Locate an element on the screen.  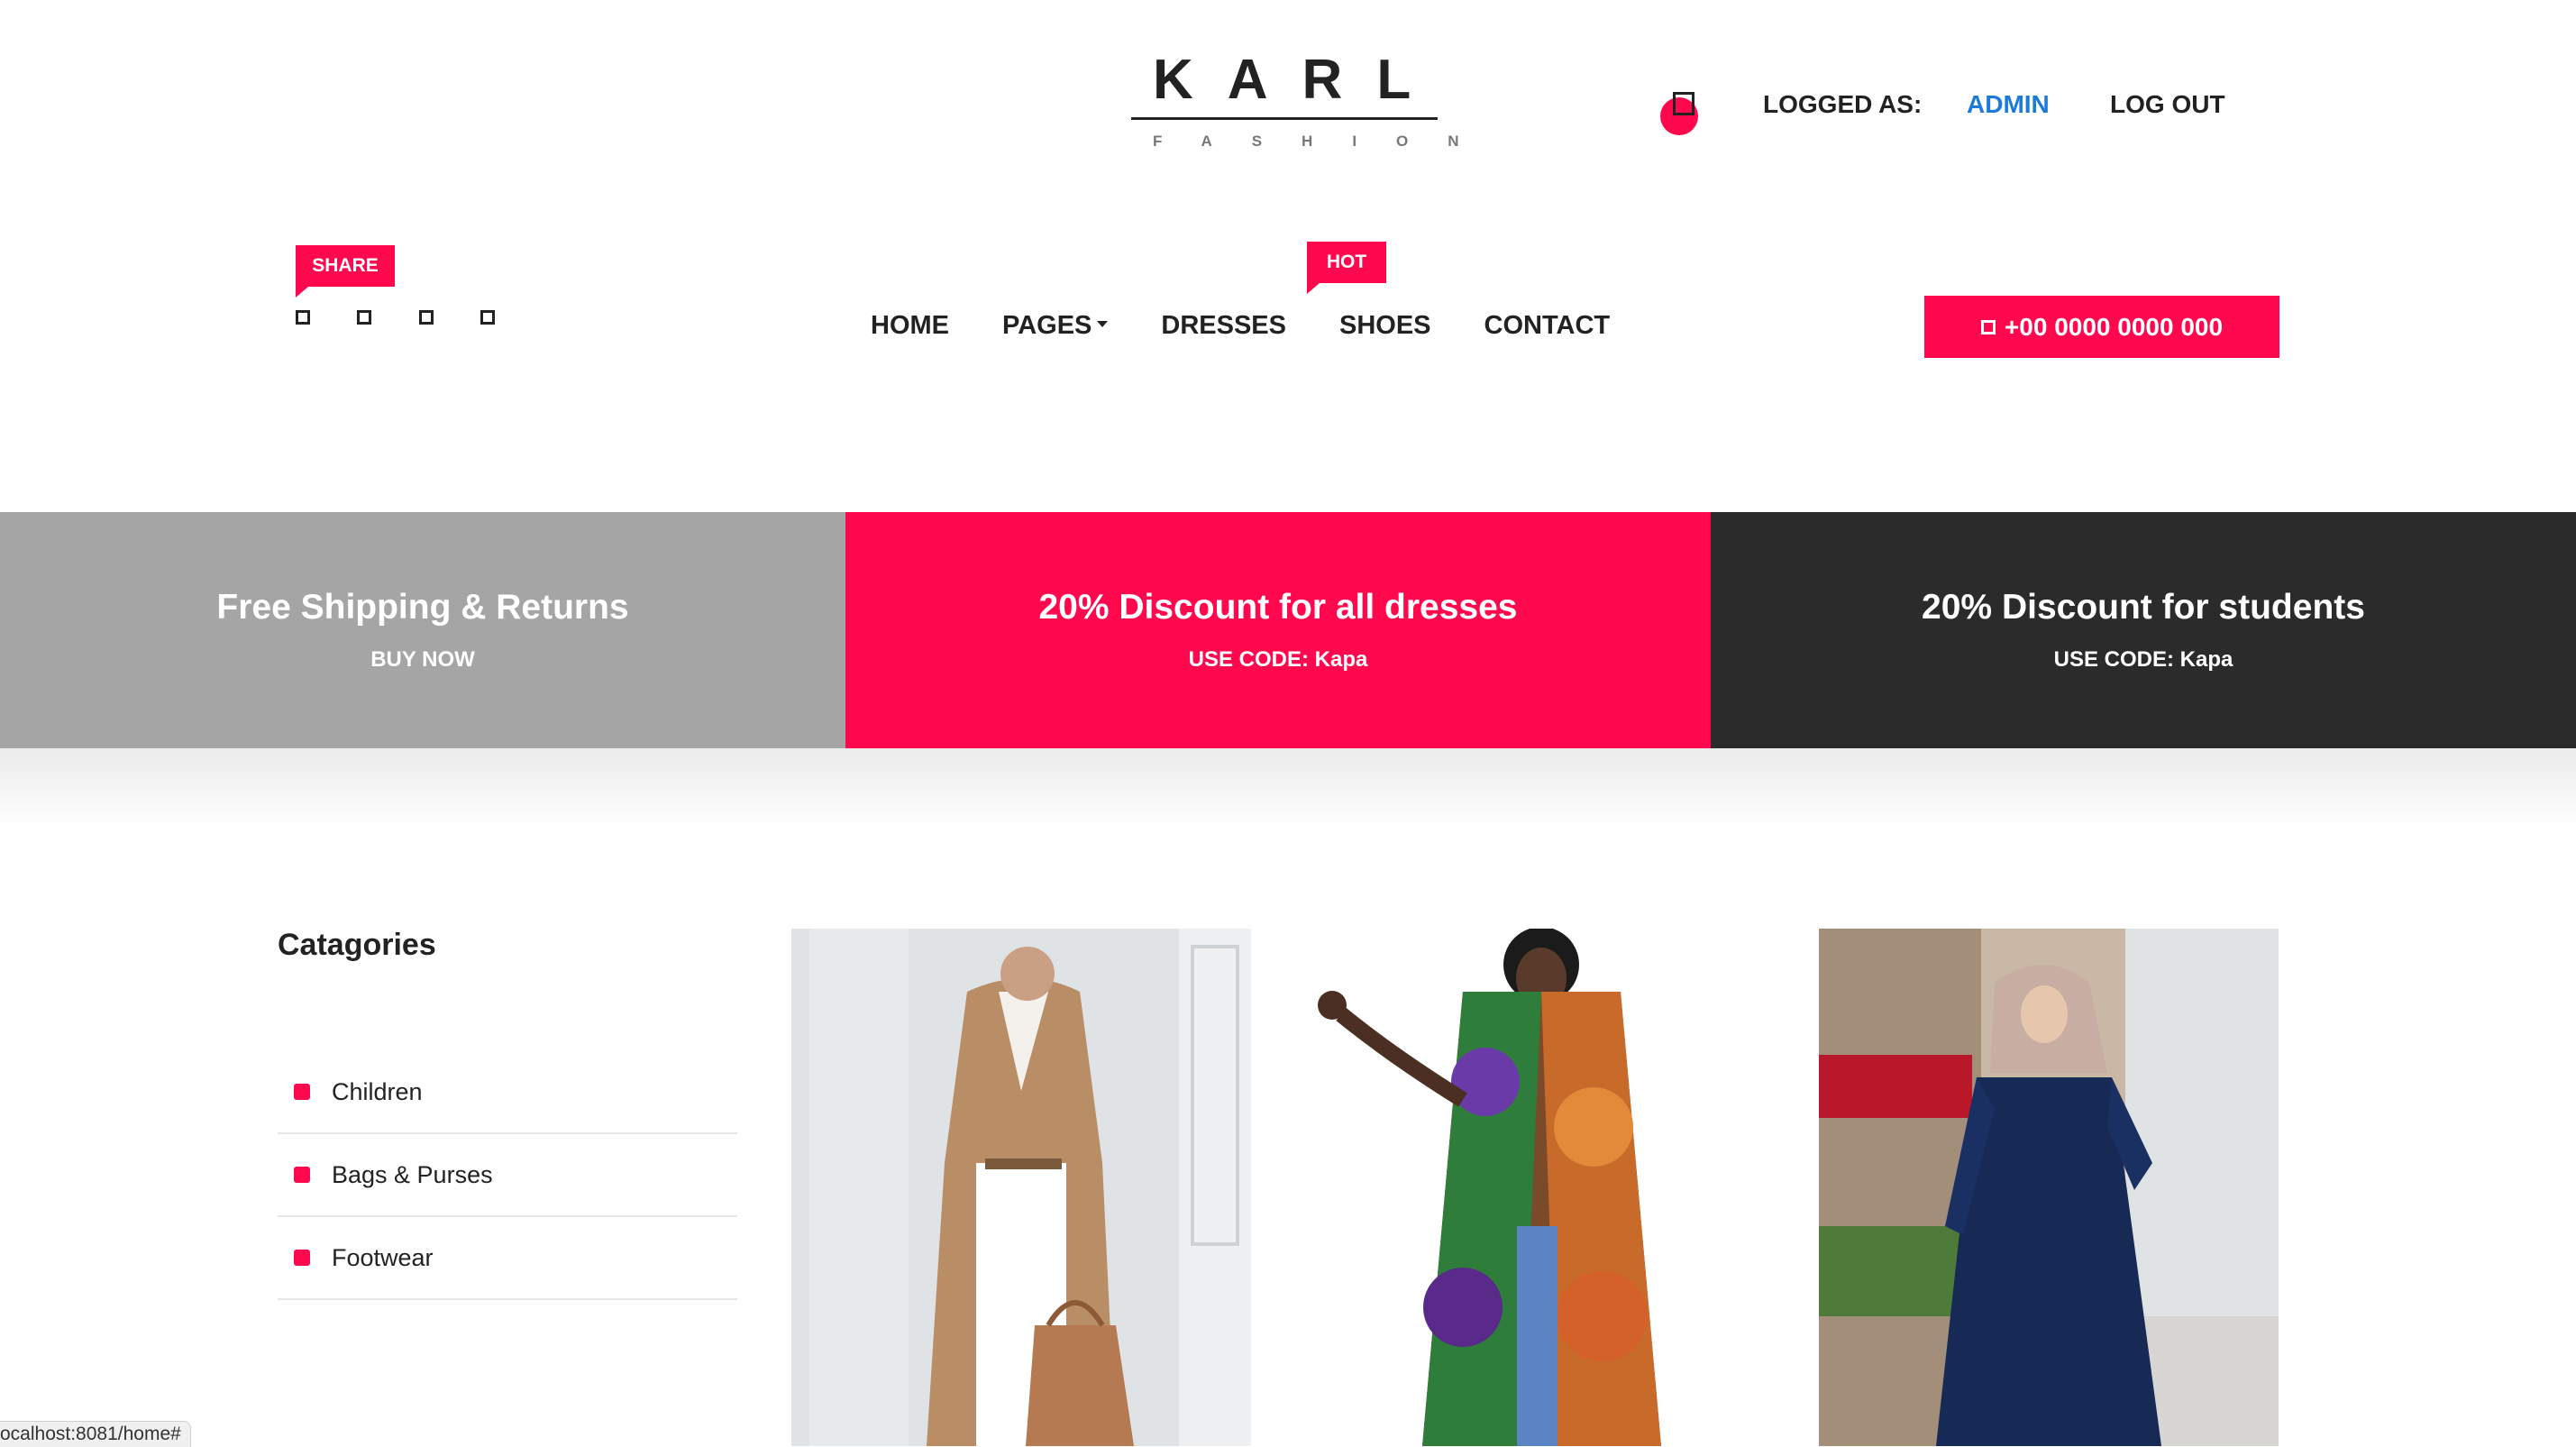
category-label: Footwear is located at coordinates (383, 1257).